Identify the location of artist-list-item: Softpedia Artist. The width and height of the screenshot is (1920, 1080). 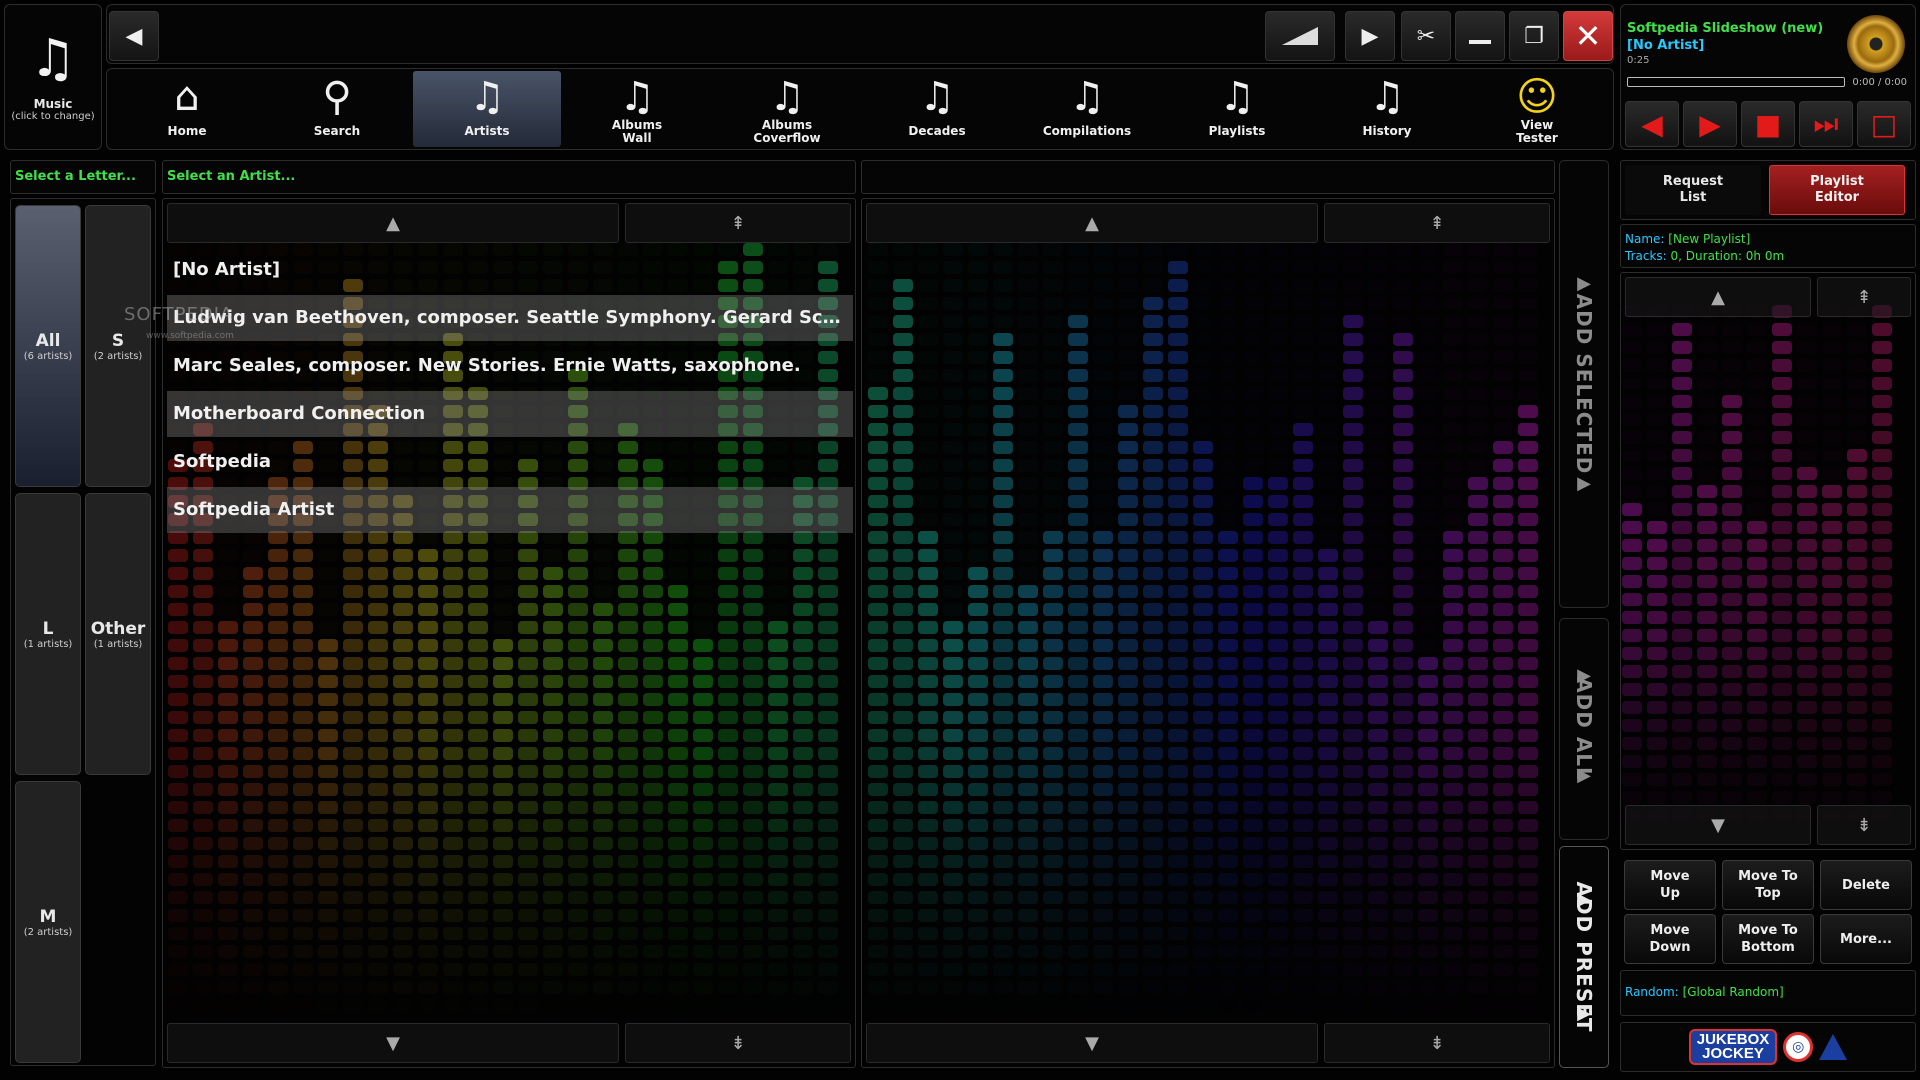
(510, 510).